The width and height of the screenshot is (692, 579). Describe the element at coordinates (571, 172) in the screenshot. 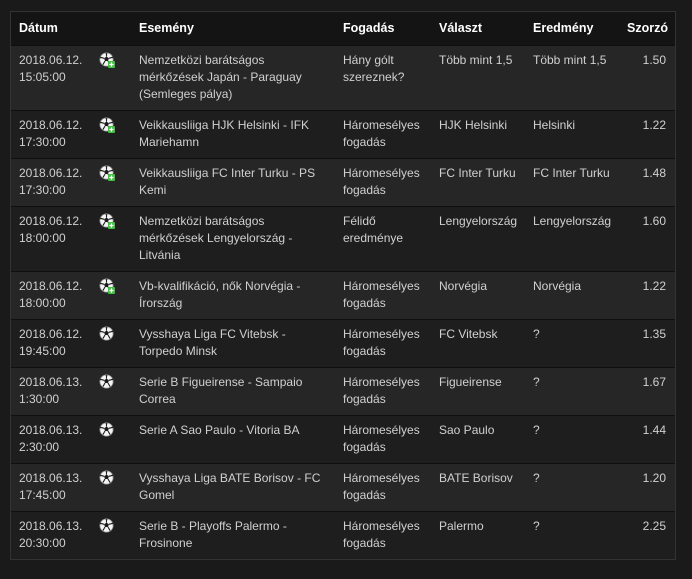

I see `bet-result: FC Inter Turku` at that location.